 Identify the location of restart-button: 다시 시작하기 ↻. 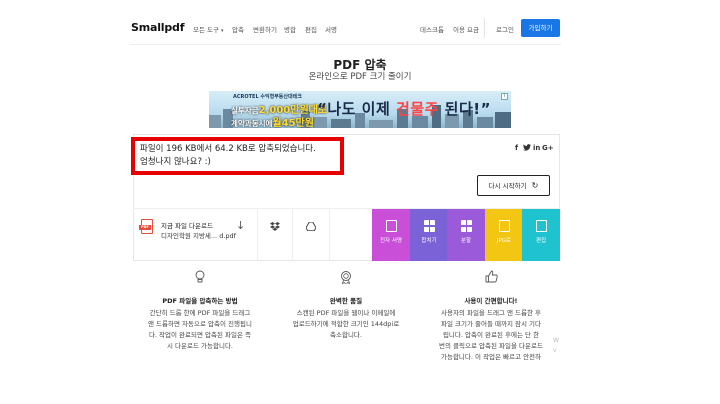
(513, 185).